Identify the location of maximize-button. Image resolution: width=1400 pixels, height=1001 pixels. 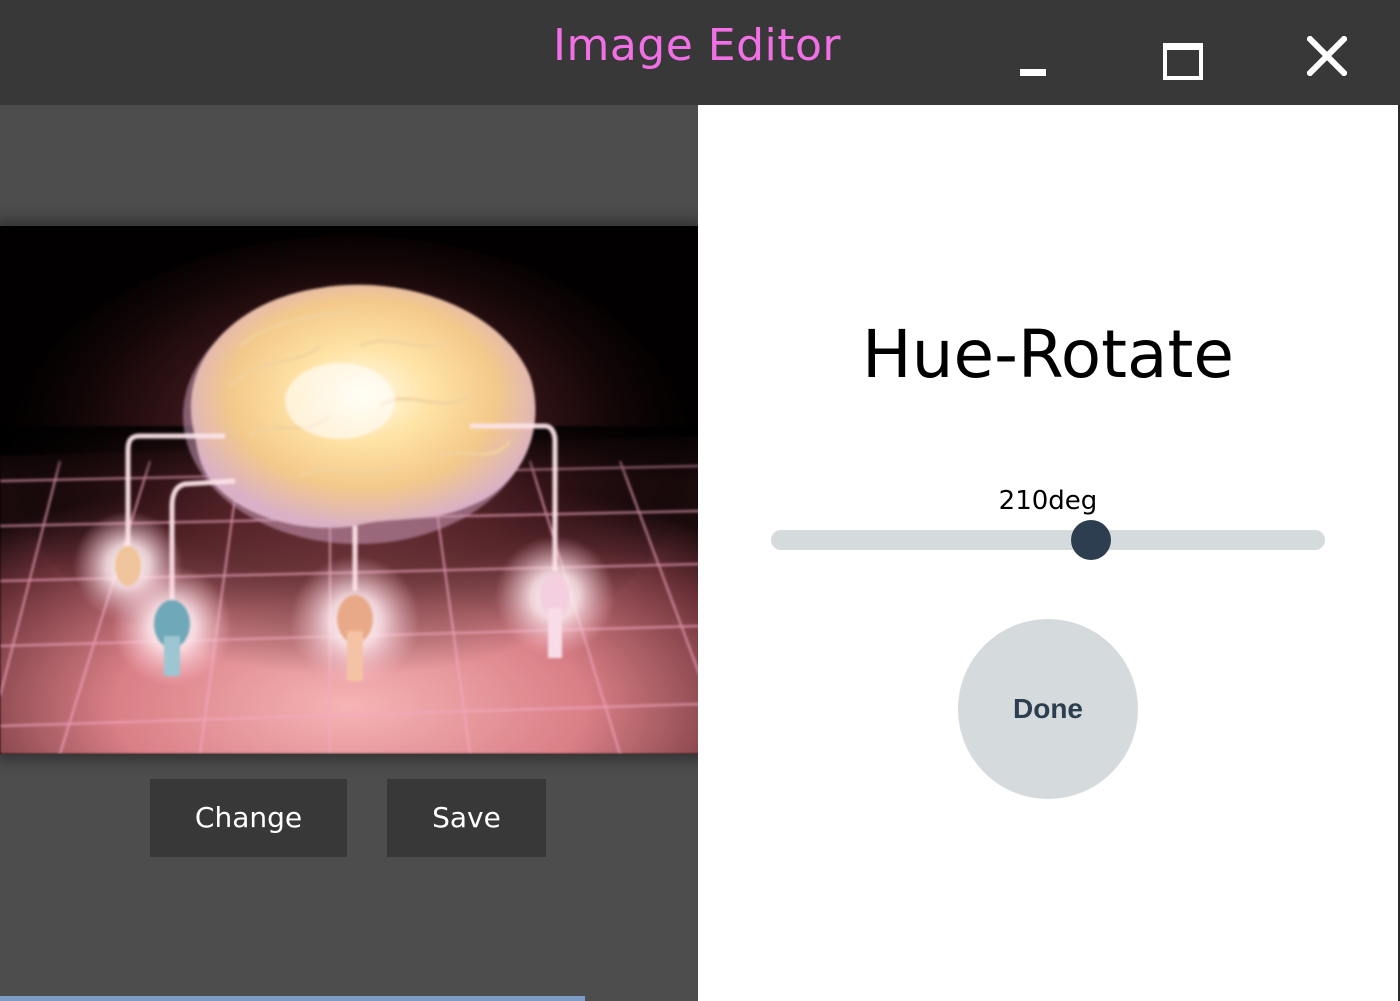
(1182, 57).